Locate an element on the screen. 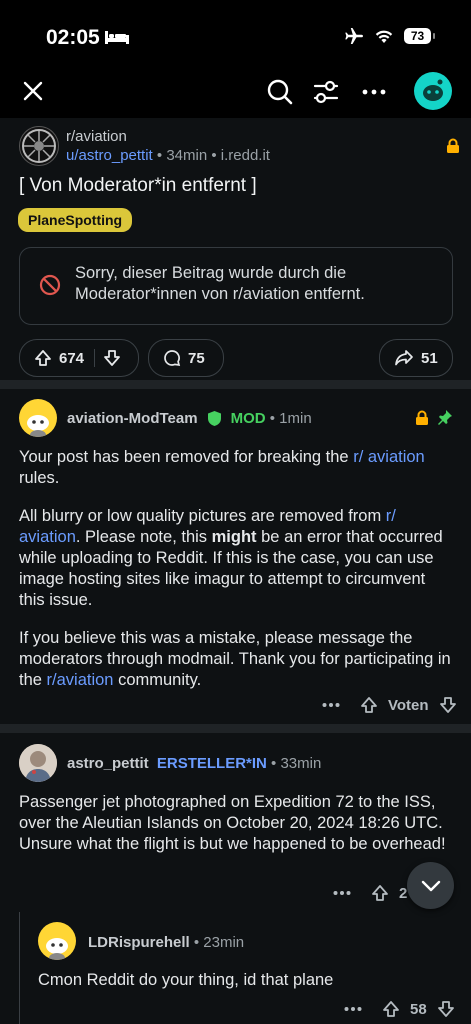 The width and height of the screenshot is (471, 1024). status-time: 02:05 is located at coordinates (73, 37).